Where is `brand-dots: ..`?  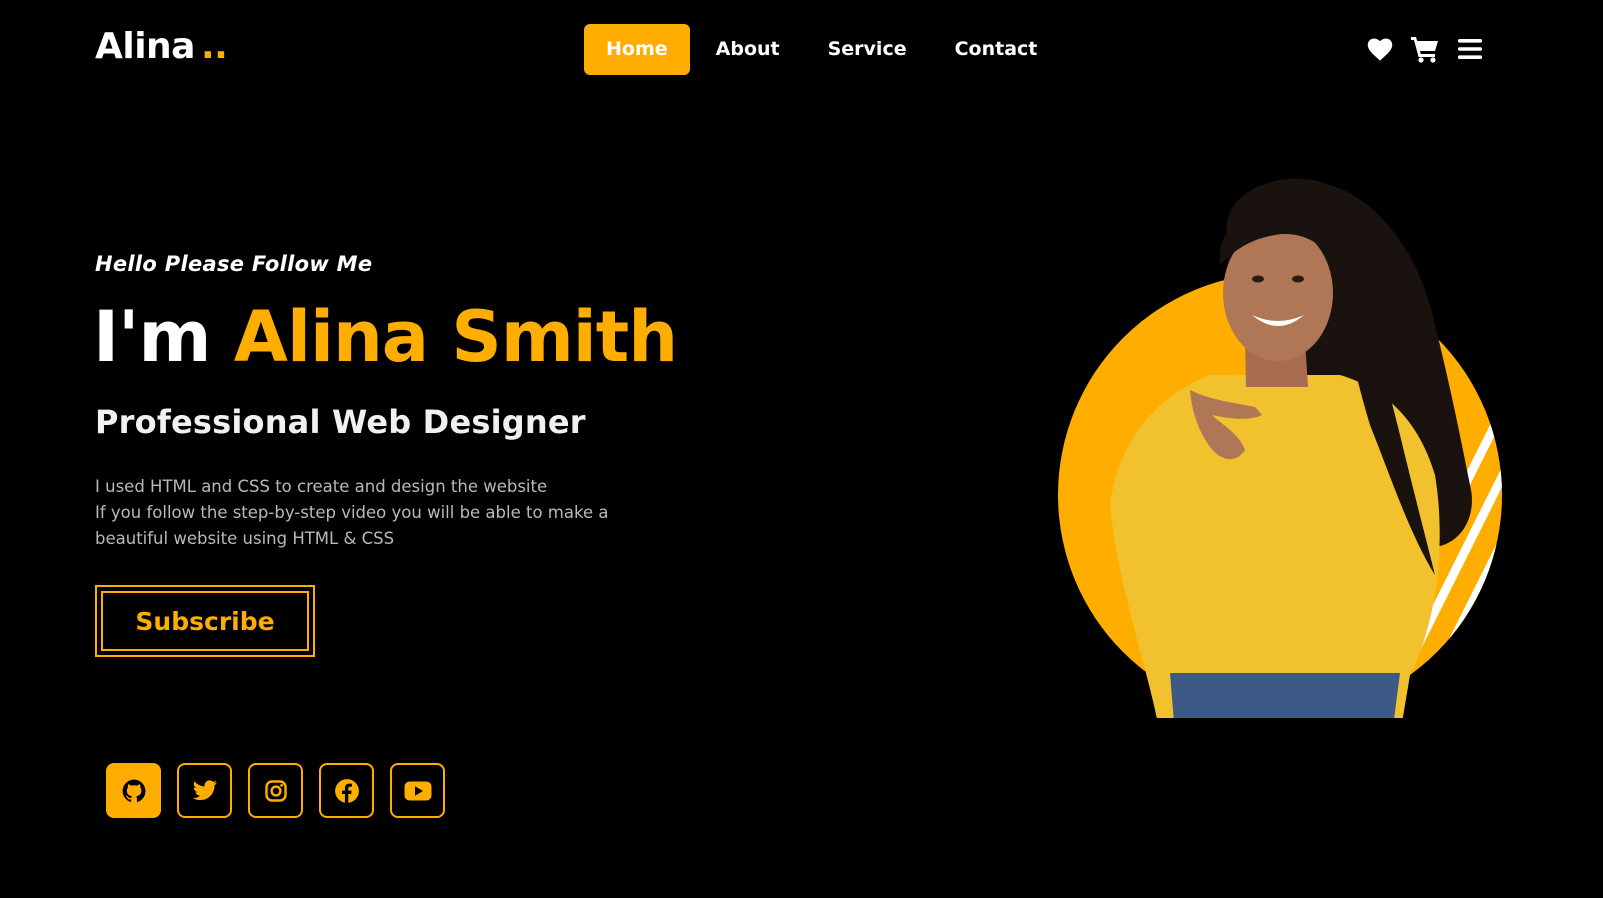
brand-dots: .. is located at coordinates (214, 46).